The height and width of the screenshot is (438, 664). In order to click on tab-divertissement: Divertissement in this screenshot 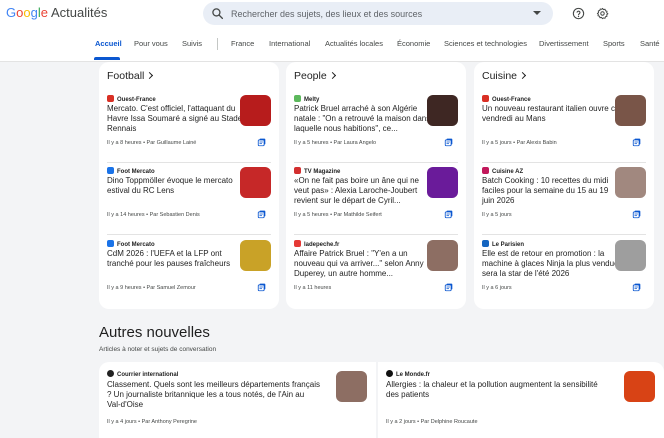, I will do `click(564, 43)`.